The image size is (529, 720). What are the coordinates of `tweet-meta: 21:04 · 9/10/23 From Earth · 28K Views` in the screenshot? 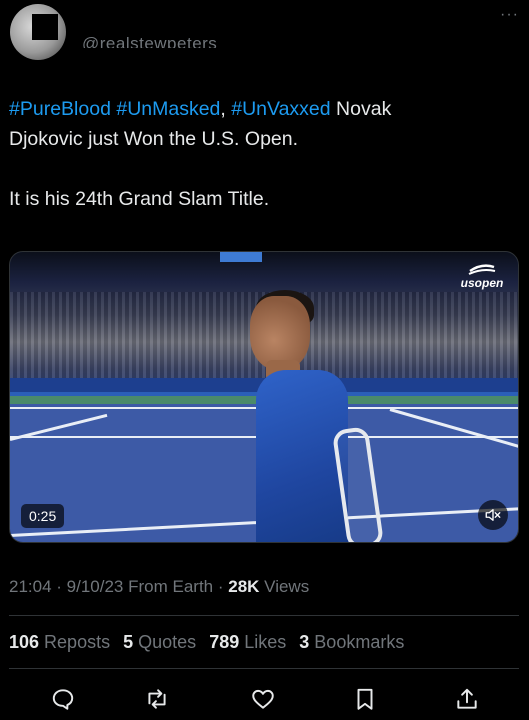 It's located at (159, 587).